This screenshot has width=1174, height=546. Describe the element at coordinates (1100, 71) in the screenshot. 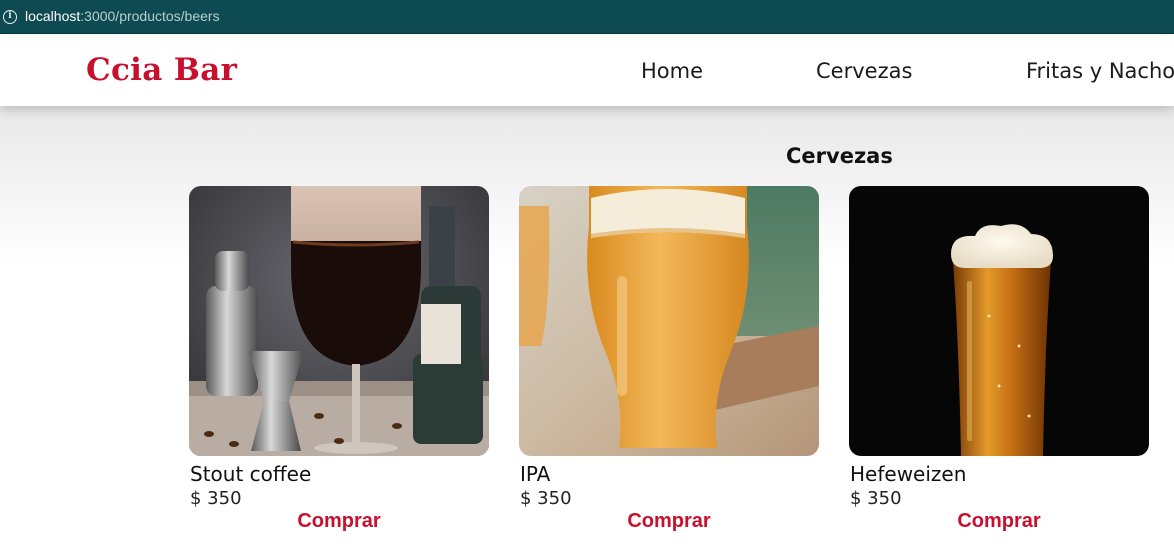

I see `nav-item-fritas-y-nachos: Fritas y Nacho` at that location.